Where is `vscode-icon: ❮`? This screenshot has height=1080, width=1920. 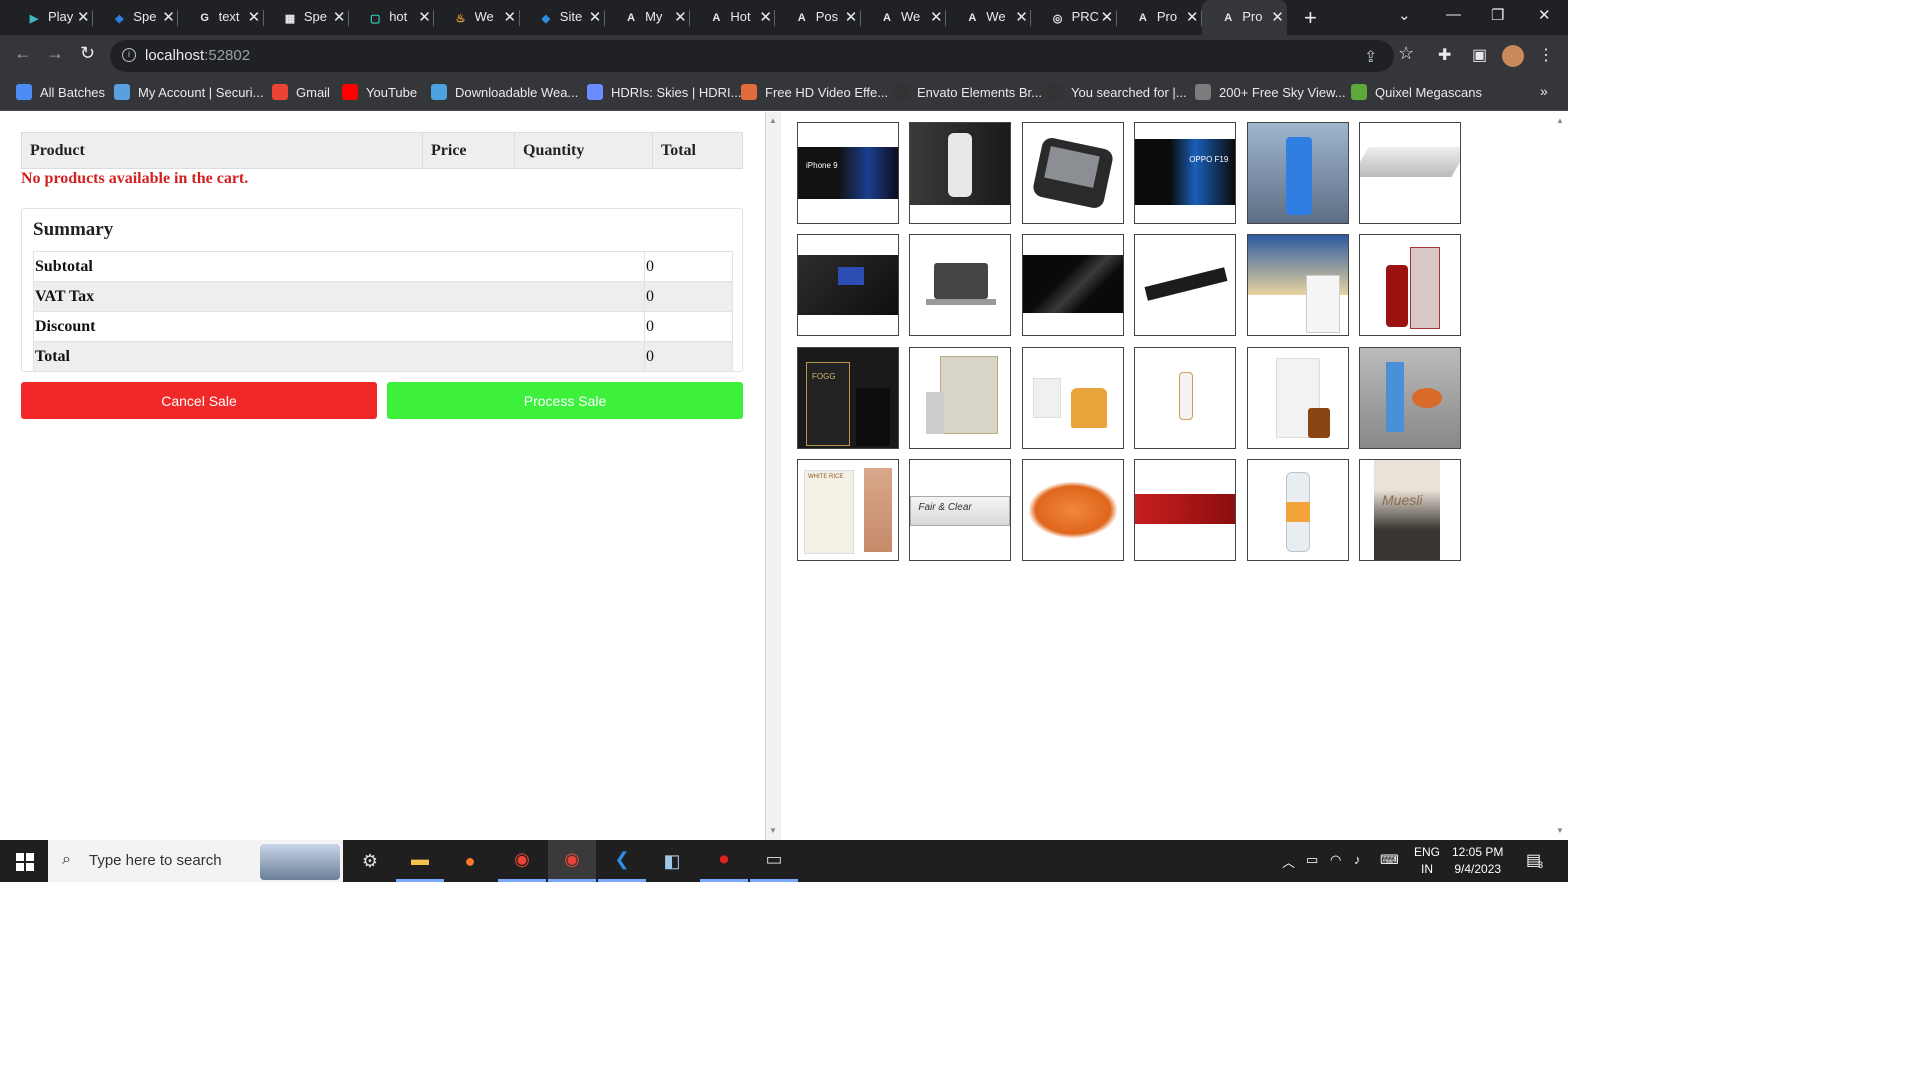 vscode-icon: ❮ is located at coordinates (622, 861).